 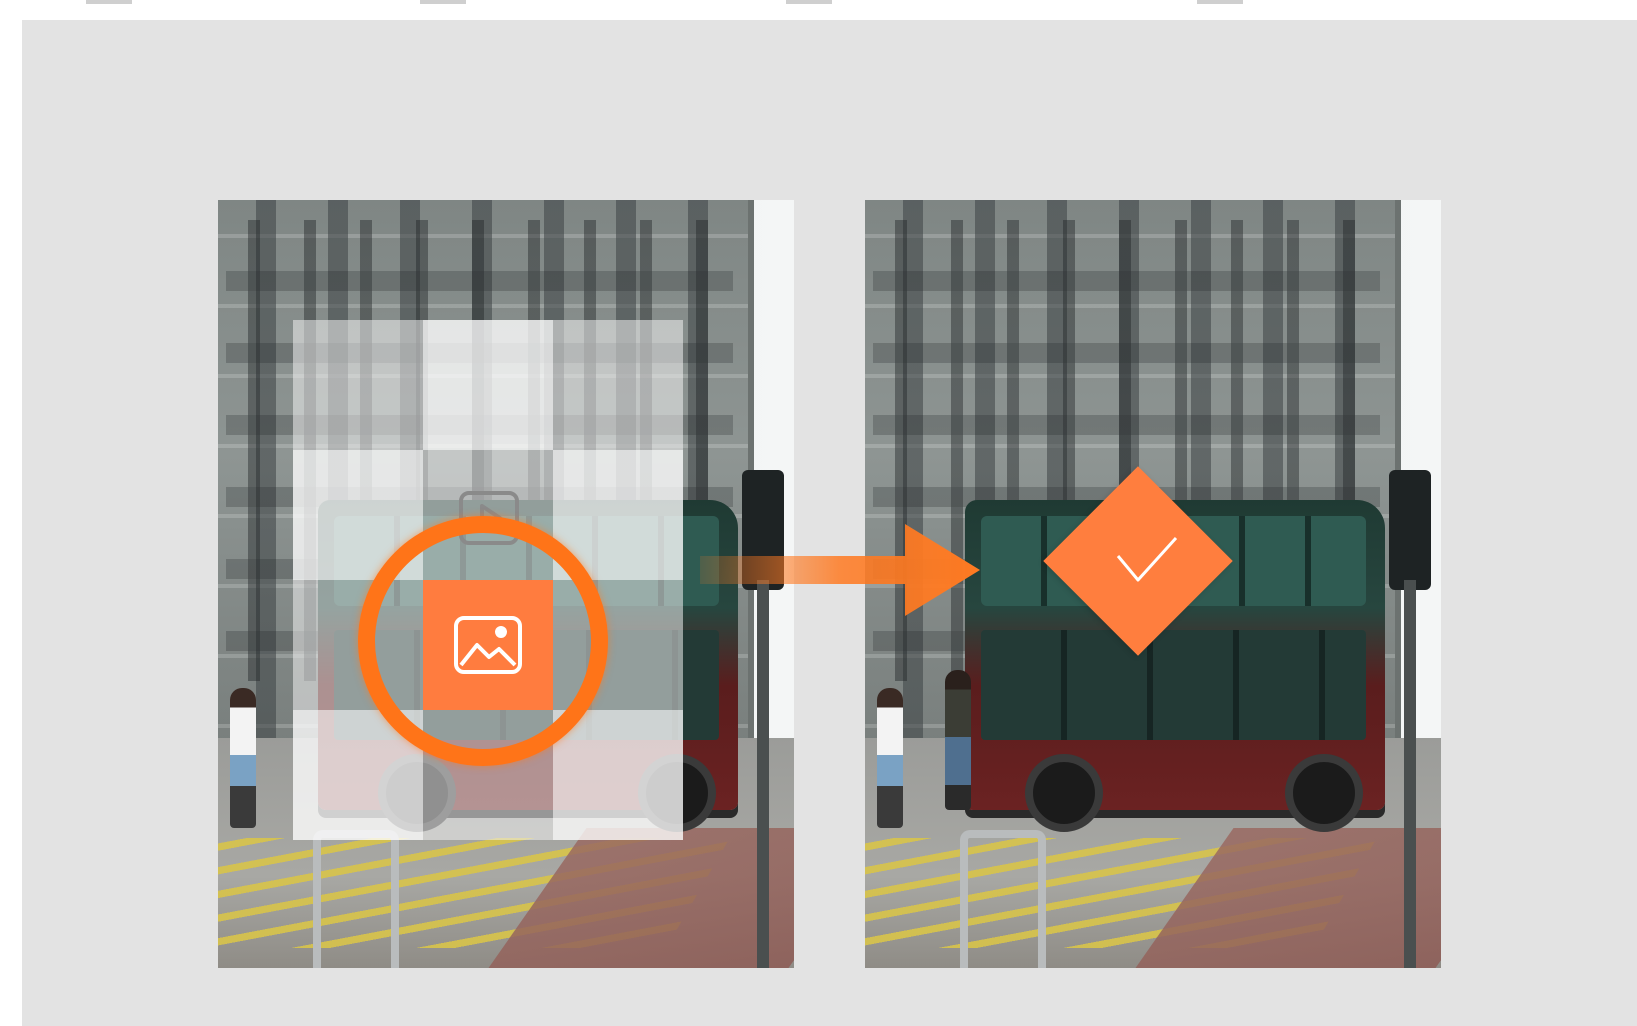 I want to click on check-icon, so click(x=1147, y=559).